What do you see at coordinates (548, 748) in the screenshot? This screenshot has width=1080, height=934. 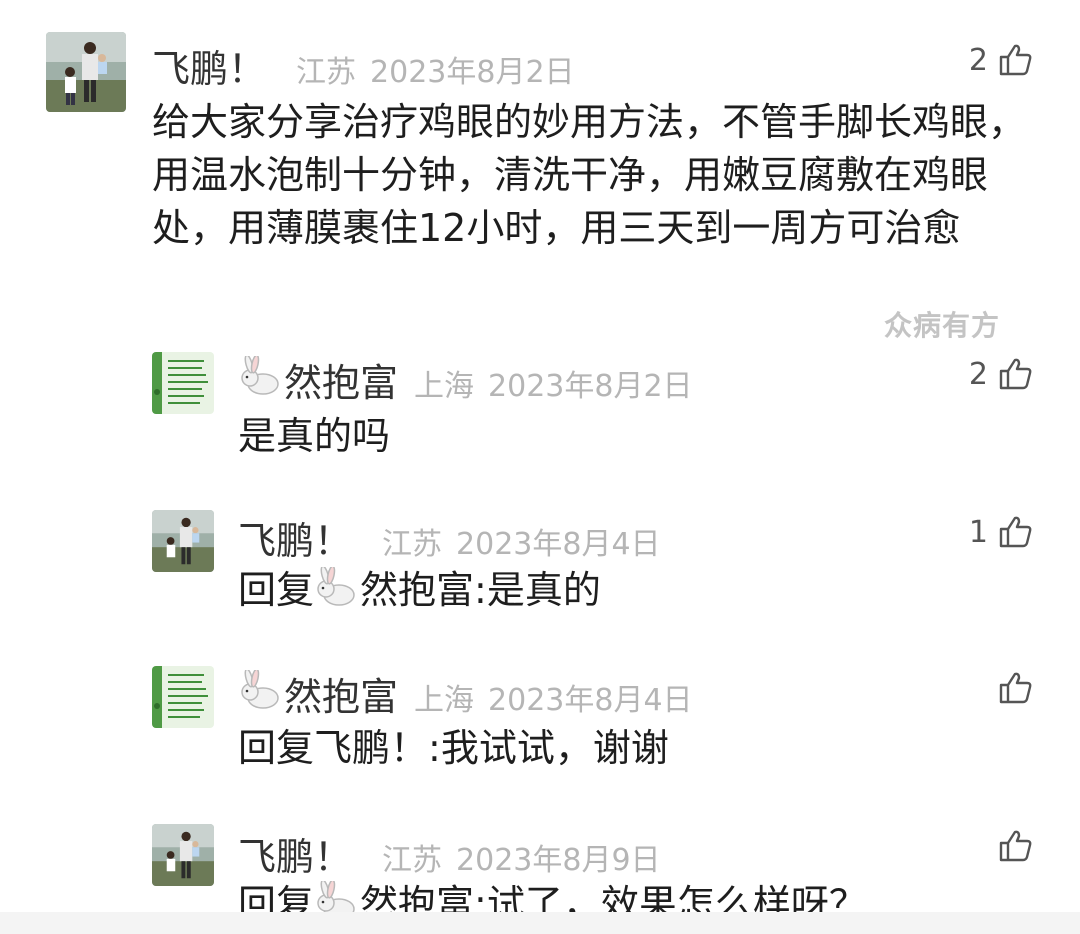 I see `reply-body: :我试试，谢谢` at bounding box center [548, 748].